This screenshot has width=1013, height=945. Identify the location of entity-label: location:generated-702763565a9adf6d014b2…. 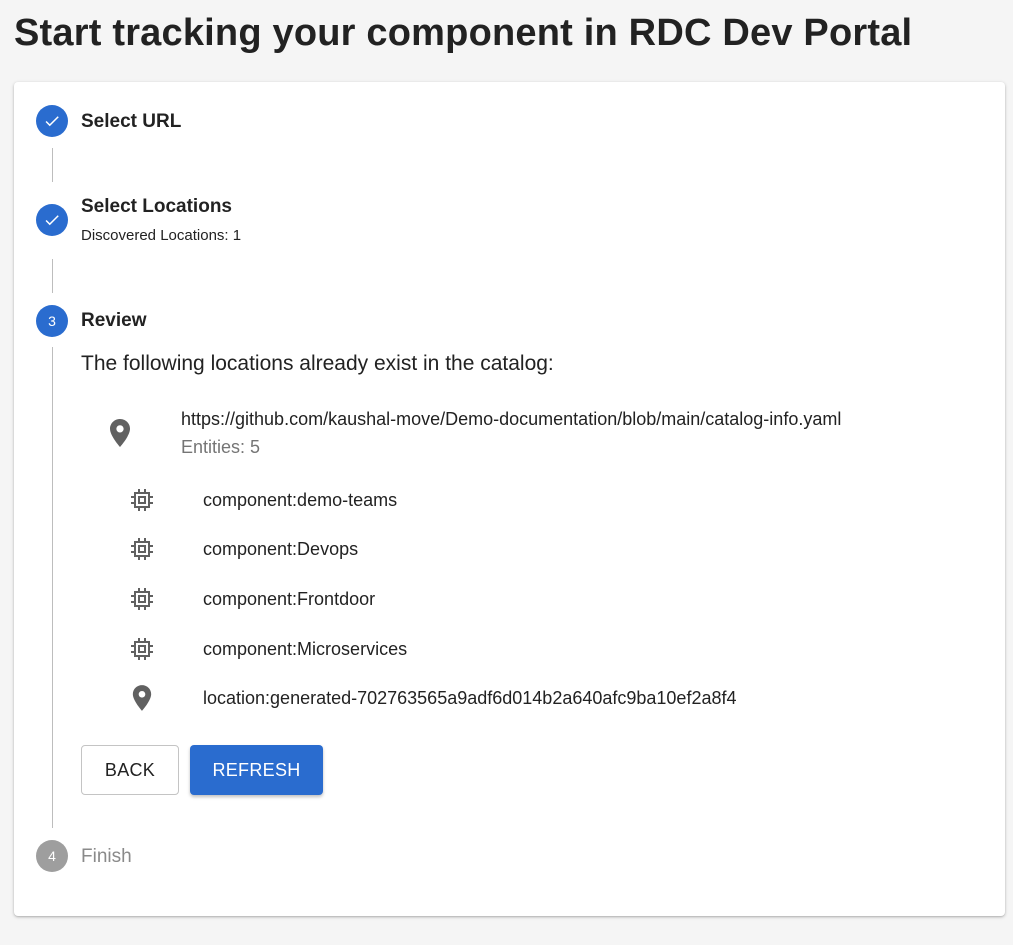
(470, 697).